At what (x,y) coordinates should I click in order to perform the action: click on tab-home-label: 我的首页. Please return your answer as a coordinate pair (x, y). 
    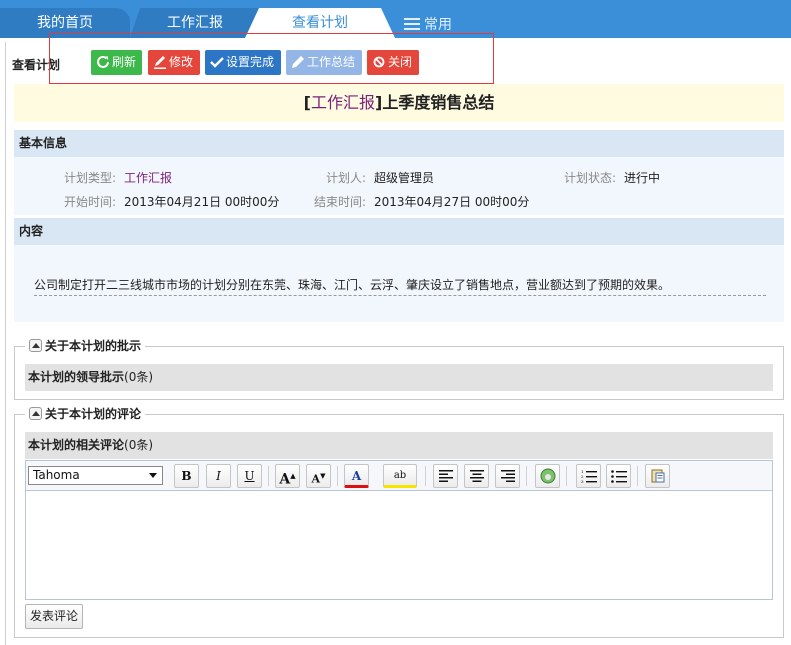
    Looking at the image, I should click on (65, 23).